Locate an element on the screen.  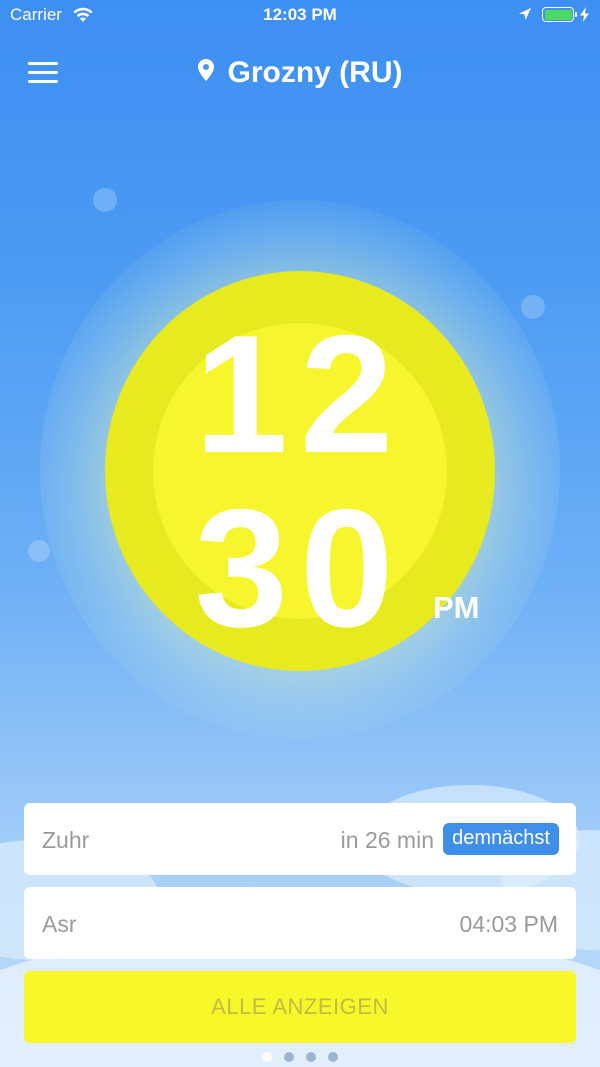
clock-hour: 12 is located at coordinates (300, 394).